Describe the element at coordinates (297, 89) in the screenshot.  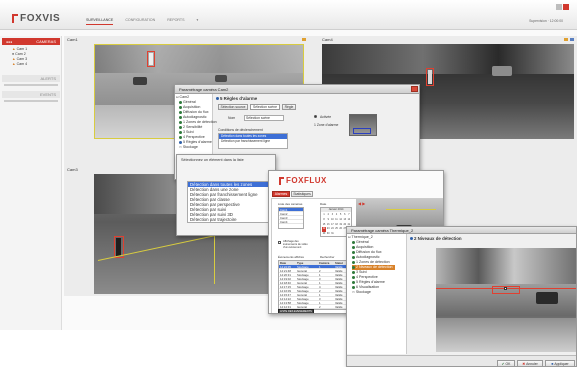
I see `window-title: Paramétrage caméra Cam2` at that location.